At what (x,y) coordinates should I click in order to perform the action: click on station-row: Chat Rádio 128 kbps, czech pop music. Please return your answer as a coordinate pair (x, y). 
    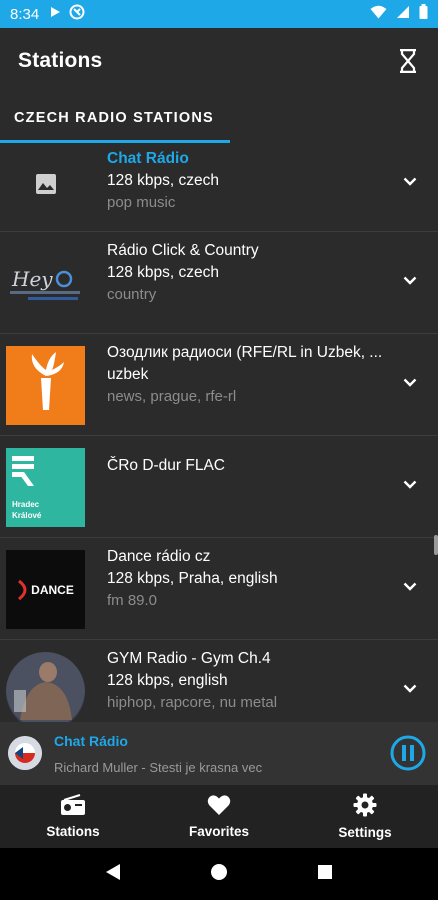
    Looking at the image, I should click on (219, 187).